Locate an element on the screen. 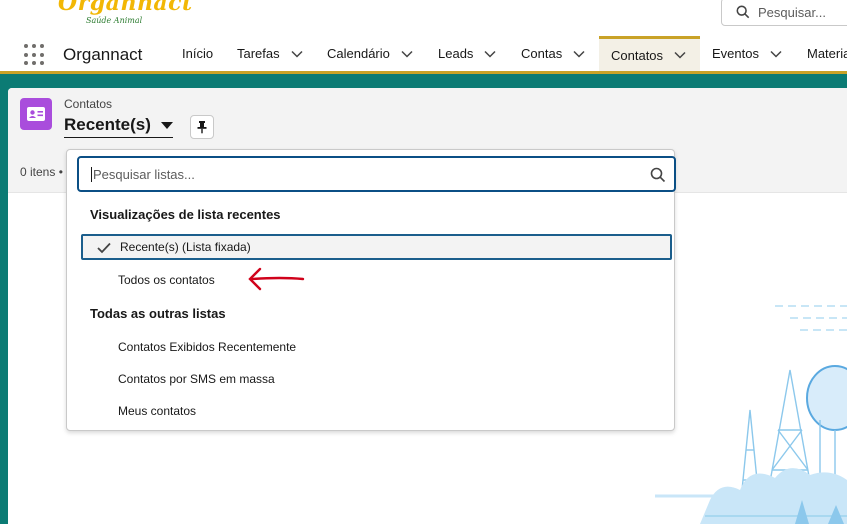 The height and width of the screenshot is (524, 847). section-heading-other: Todas as outras listas is located at coordinates (158, 313).